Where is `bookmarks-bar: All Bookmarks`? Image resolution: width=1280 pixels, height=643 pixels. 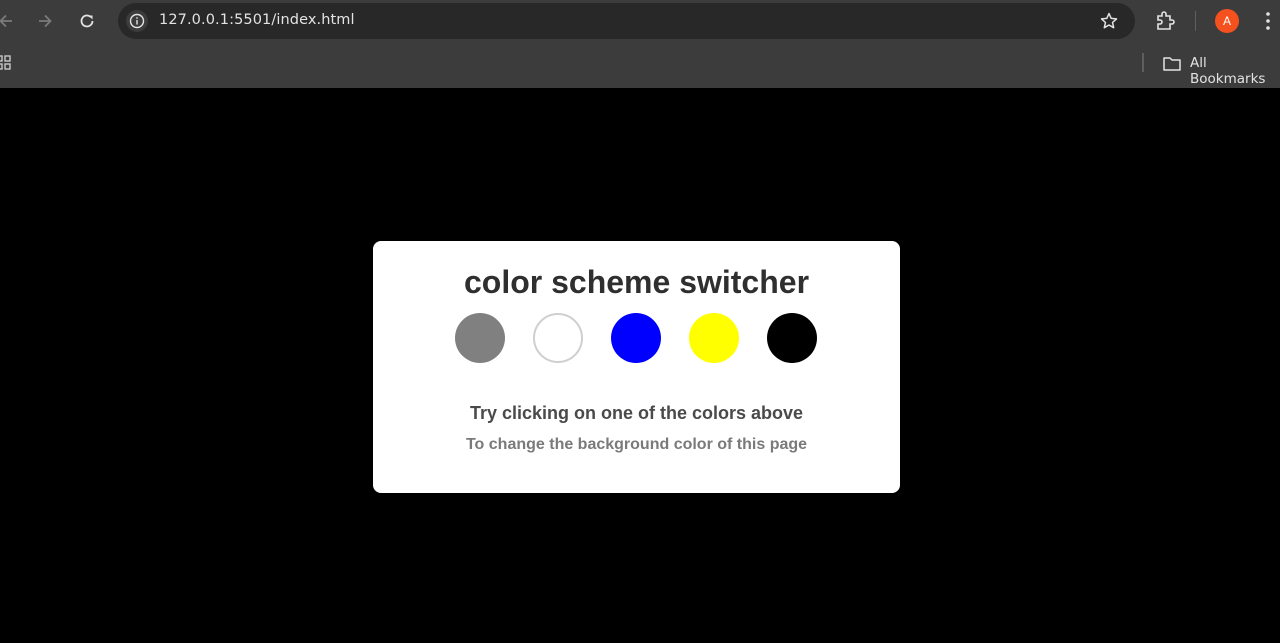 bookmarks-bar: All Bookmarks is located at coordinates (640, 65).